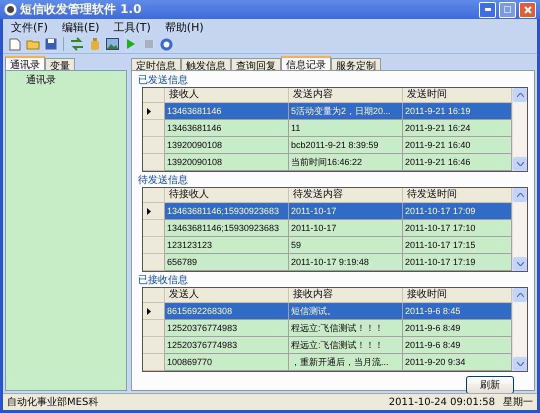  I want to click on table-cell: 100869770, so click(227, 362).